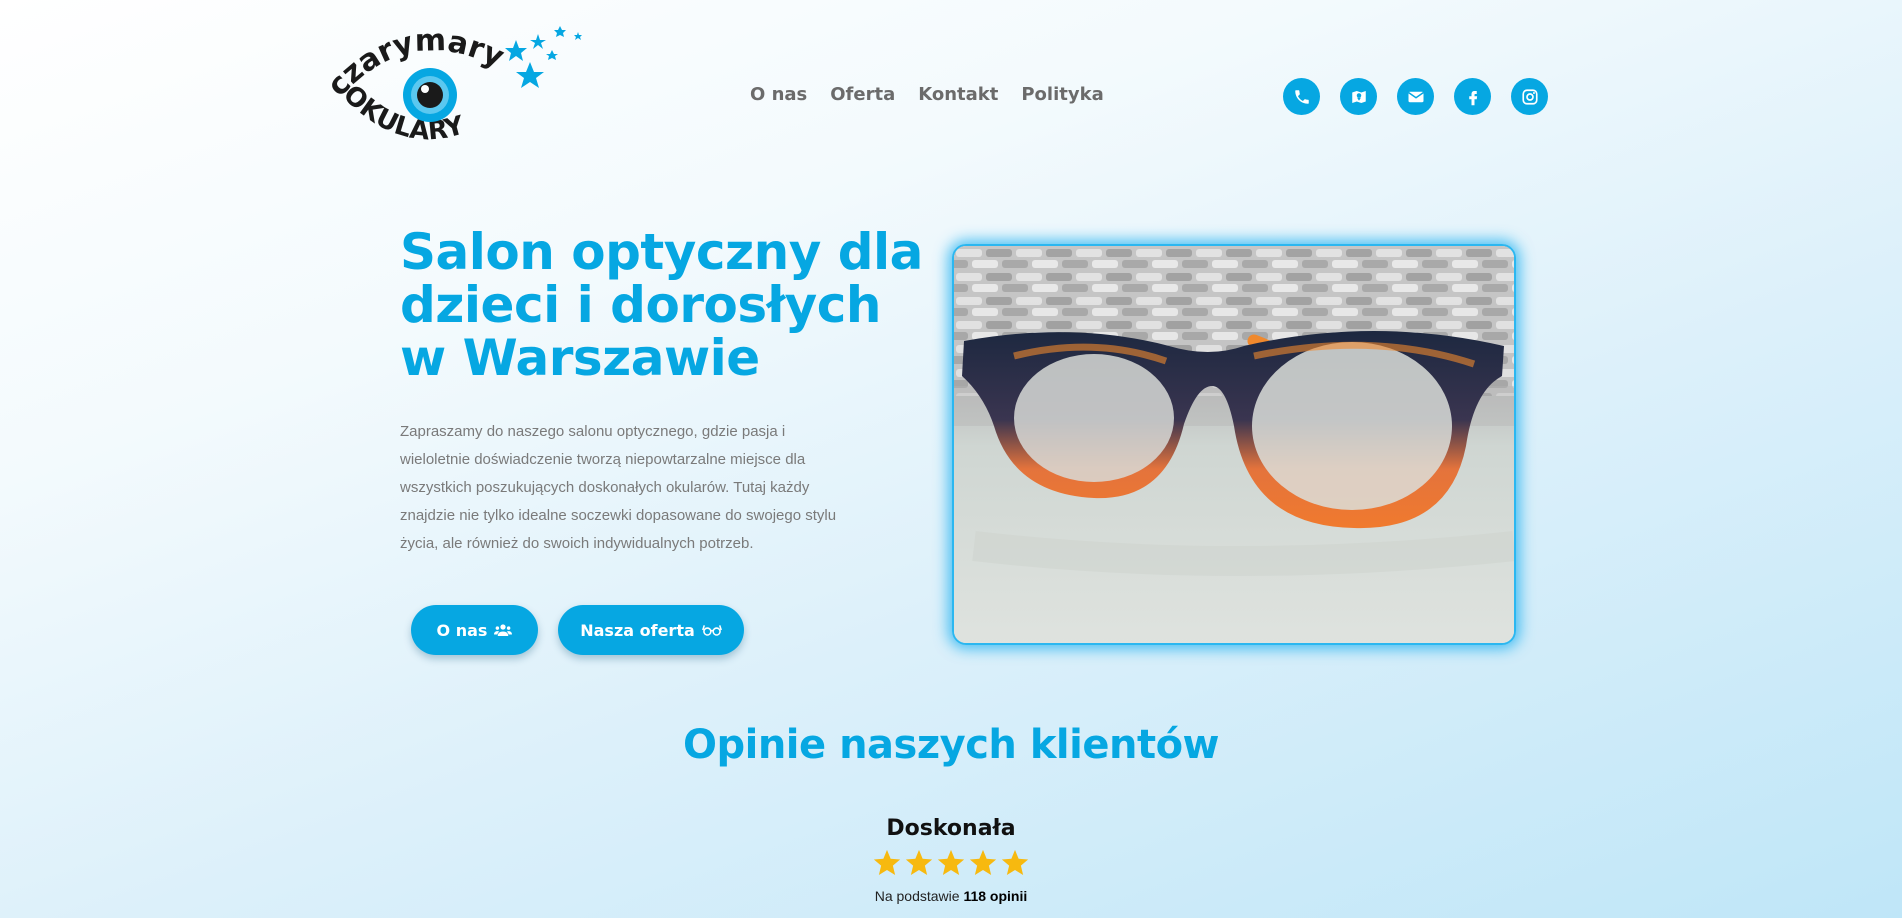 This screenshot has height=918, width=1902. I want to click on envelope-icon, so click(1415, 96).